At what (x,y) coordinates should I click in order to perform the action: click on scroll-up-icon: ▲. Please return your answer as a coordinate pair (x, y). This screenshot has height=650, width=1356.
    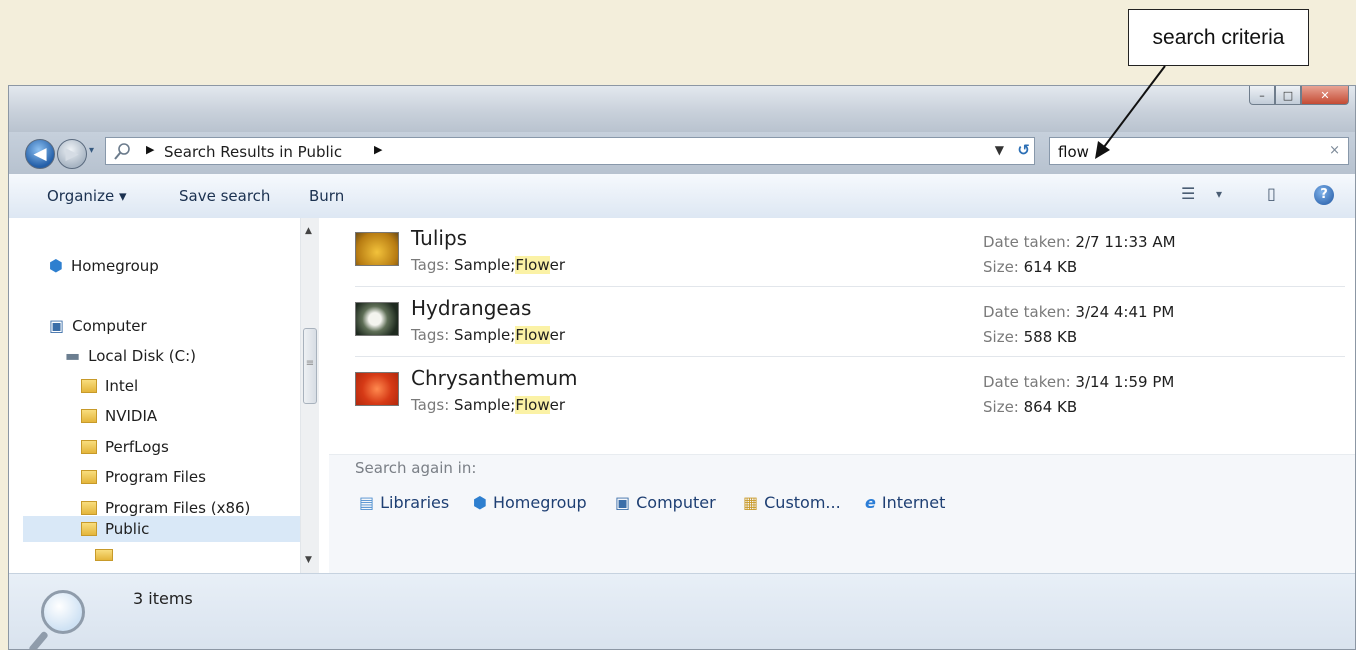
    Looking at the image, I should click on (308, 231).